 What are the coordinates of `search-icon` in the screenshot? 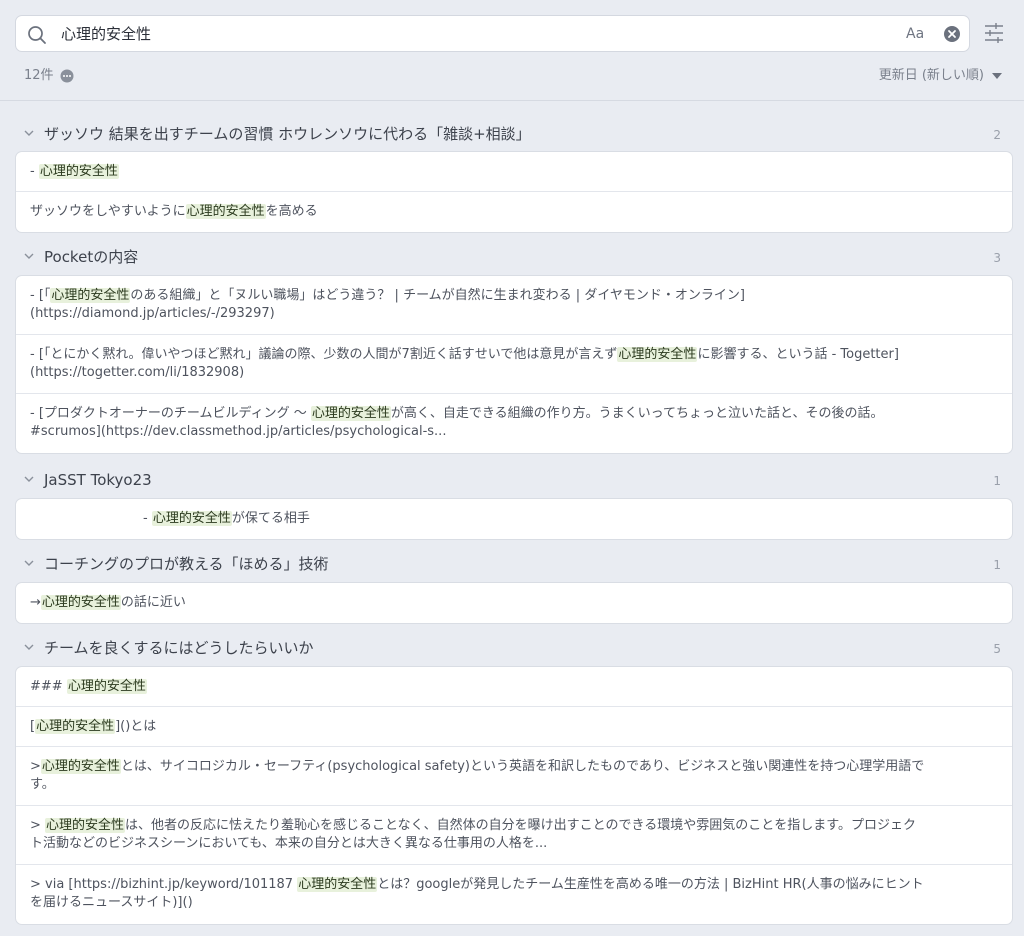 It's located at (37, 35).